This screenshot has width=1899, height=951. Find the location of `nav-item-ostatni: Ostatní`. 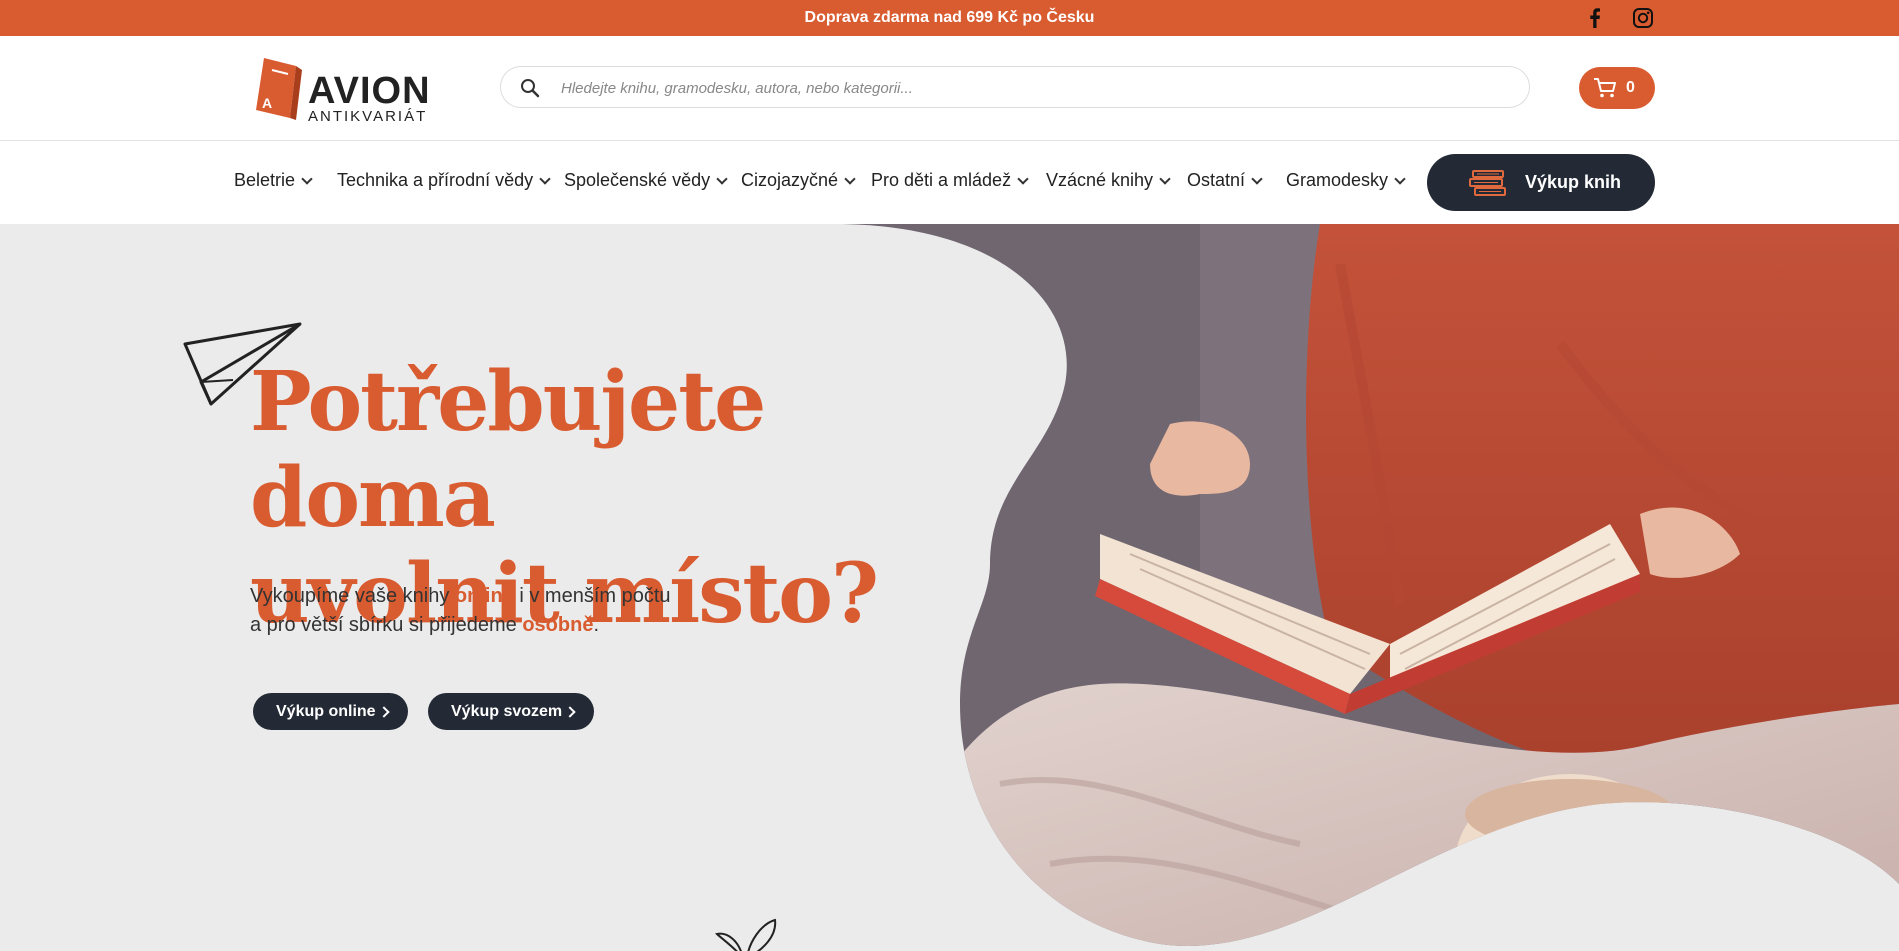

nav-item-ostatni: Ostatní is located at coordinates (1225, 180).